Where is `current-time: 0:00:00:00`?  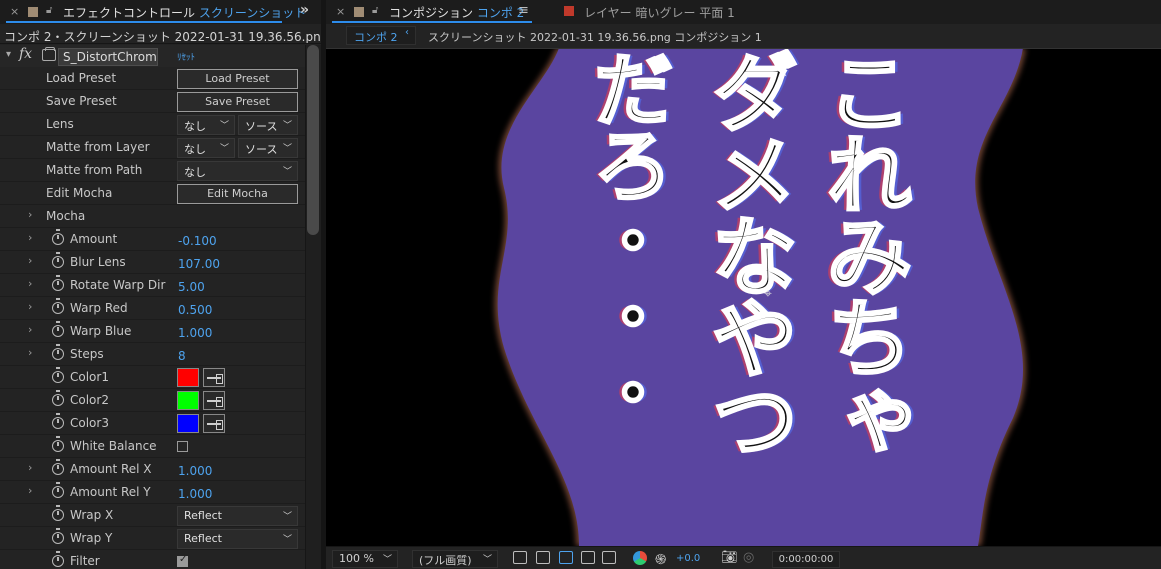
current-time: 0:00:00:00 is located at coordinates (806, 559).